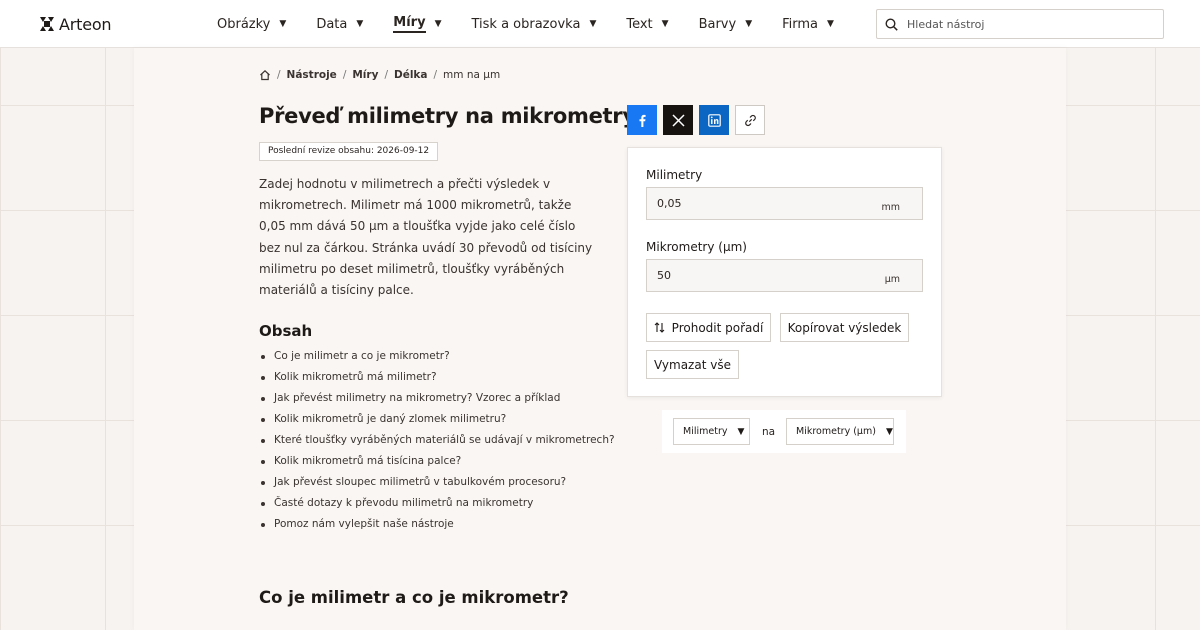  Describe the element at coordinates (365, 75) in the screenshot. I see `breadcrumb-item-miry: Míry` at that location.